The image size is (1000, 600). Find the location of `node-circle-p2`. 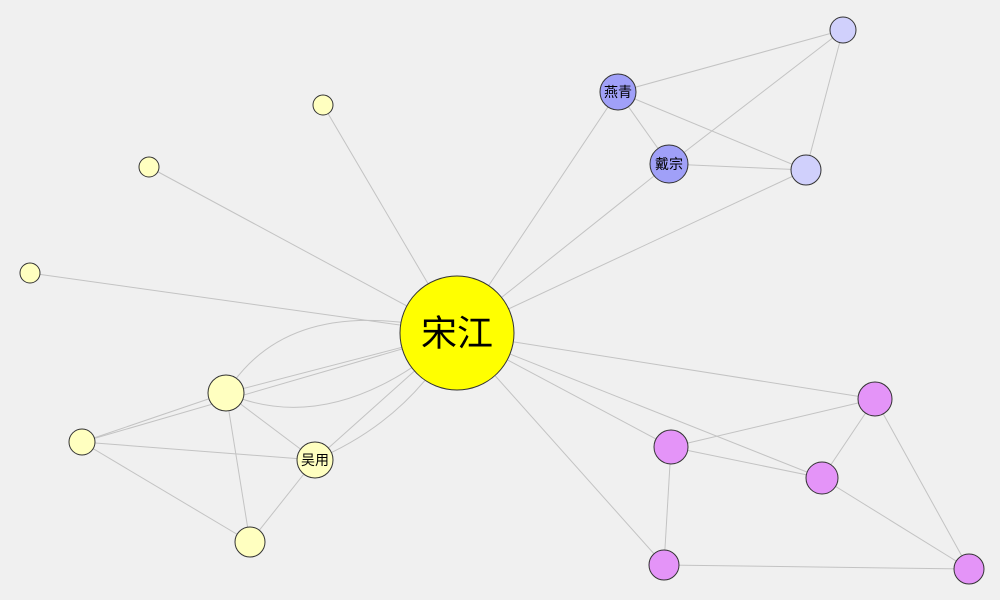

node-circle-p2 is located at coordinates (875, 399).